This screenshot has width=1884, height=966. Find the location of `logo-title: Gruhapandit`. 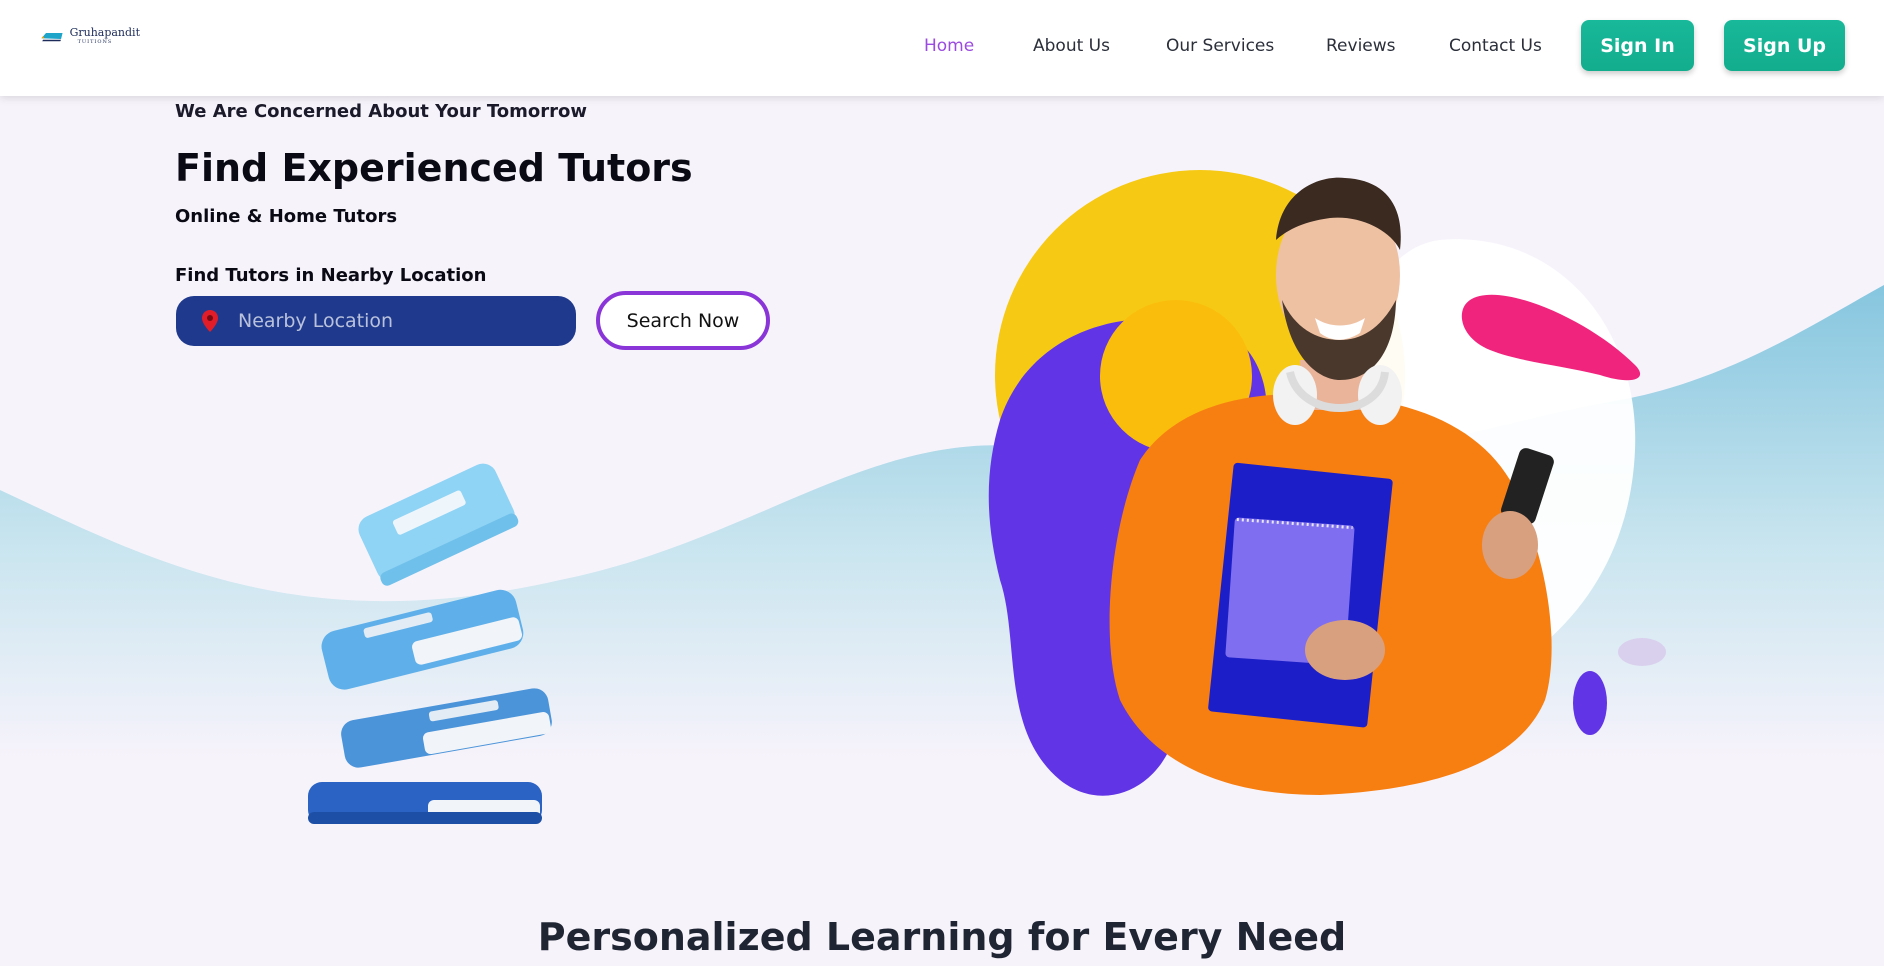

logo-title: Gruhapandit is located at coordinates (104, 32).